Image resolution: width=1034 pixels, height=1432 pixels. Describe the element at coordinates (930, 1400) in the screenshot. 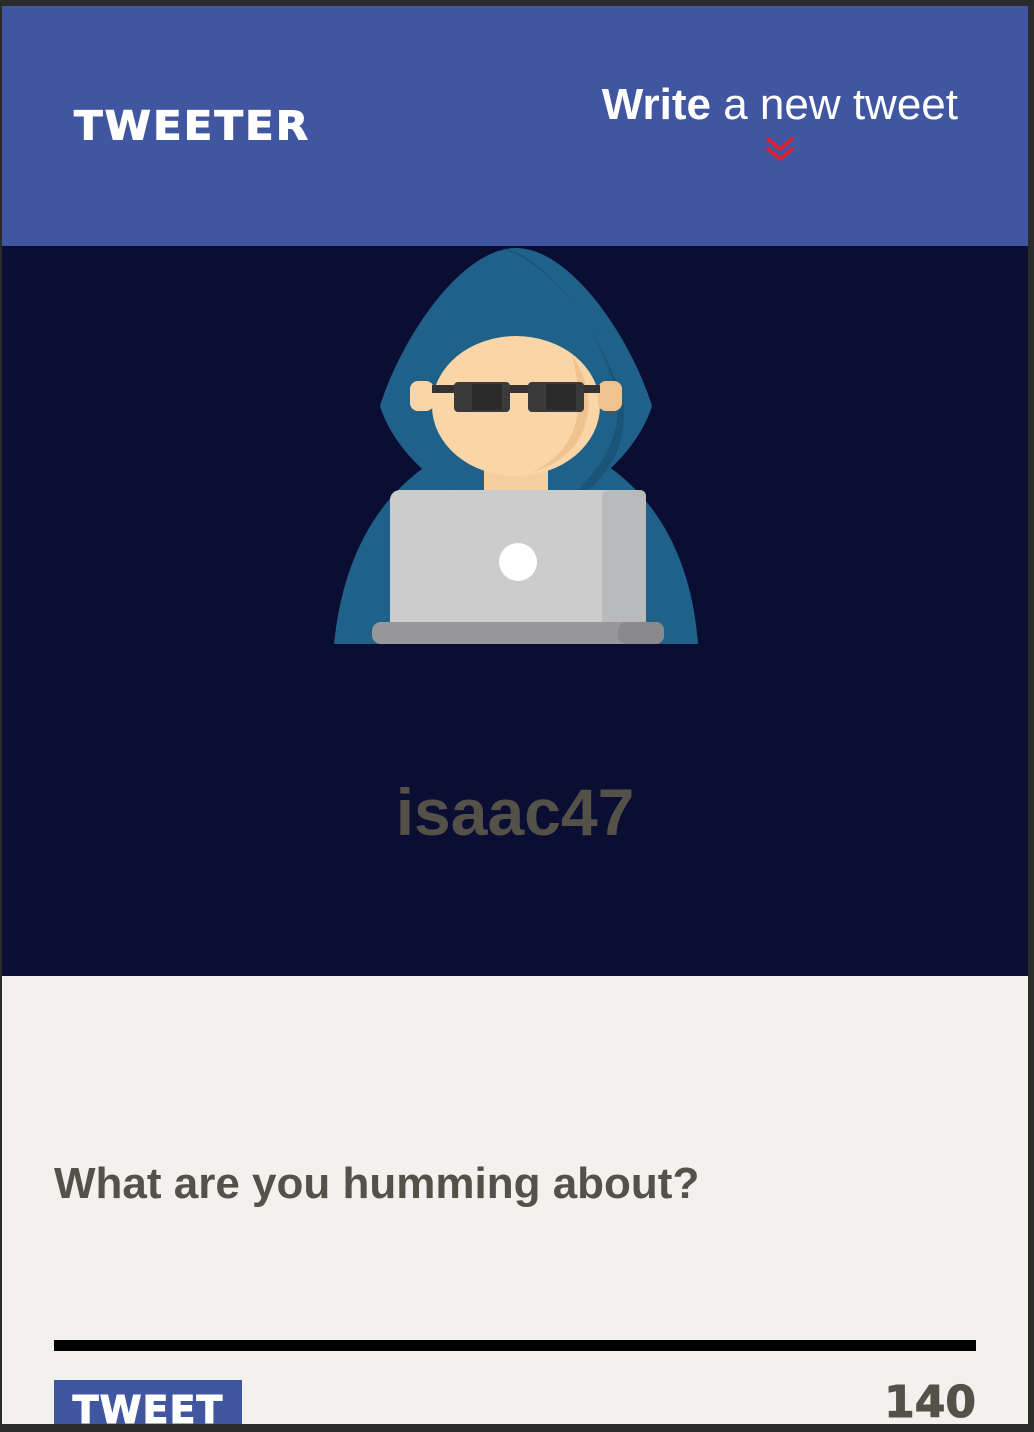

I see `character-counter: 140` at that location.